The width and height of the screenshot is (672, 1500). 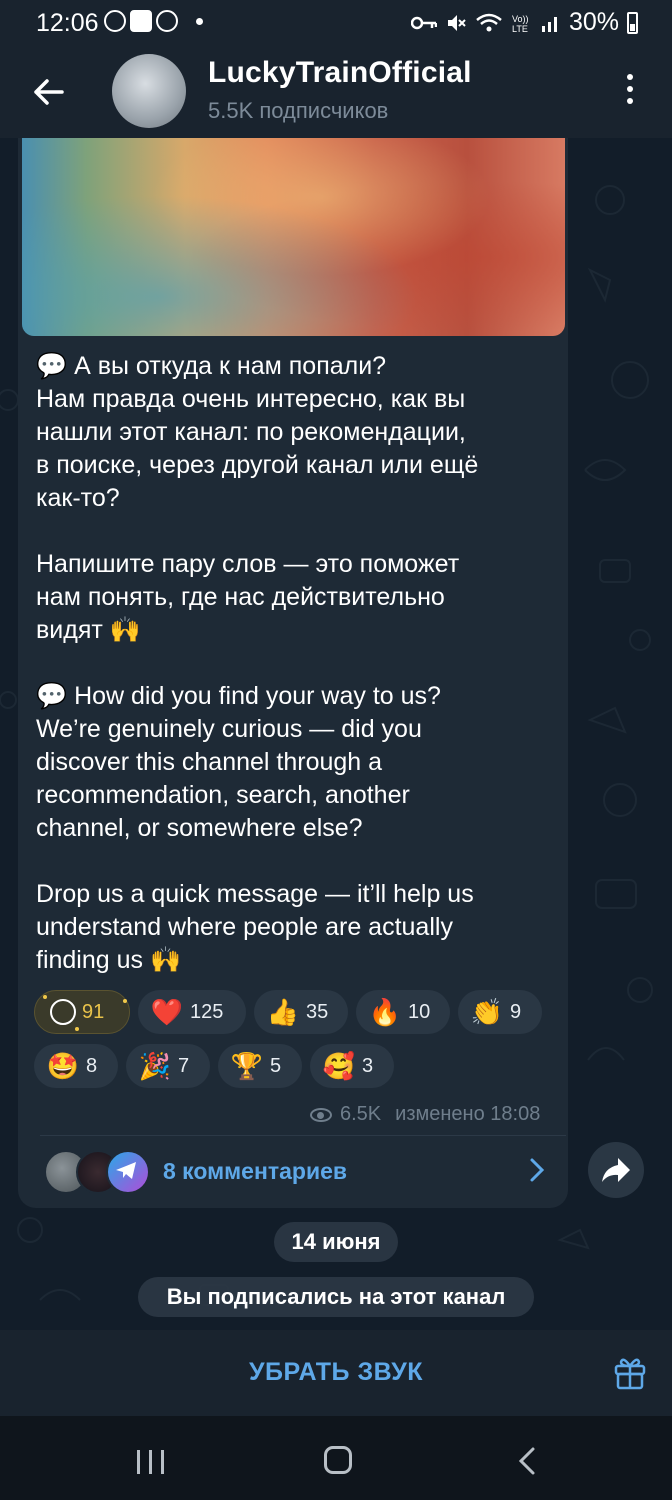 I want to click on reaction-heart: ❤️ 125, so click(x=192, y=1012).